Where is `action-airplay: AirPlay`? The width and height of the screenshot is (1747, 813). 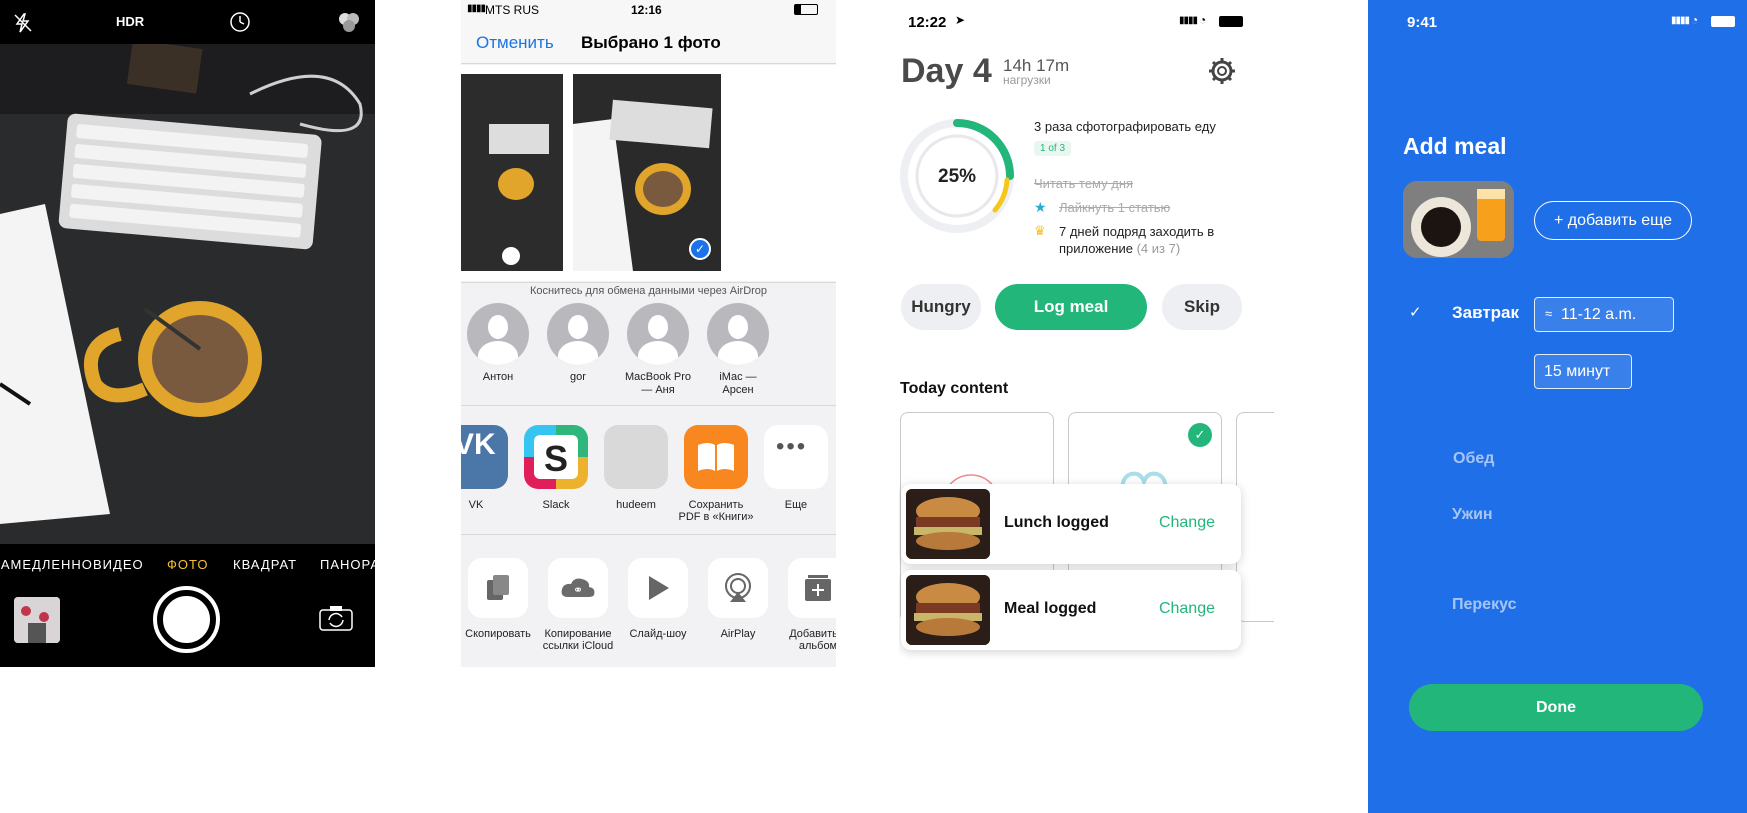
action-airplay: AirPlay is located at coordinates (738, 599).